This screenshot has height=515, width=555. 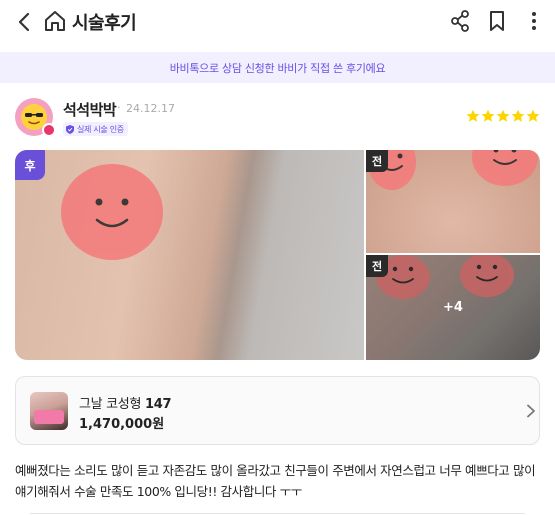 What do you see at coordinates (49, 130) in the screenshot?
I see `avatar-badge-icon` at bounding box center [49, 130].